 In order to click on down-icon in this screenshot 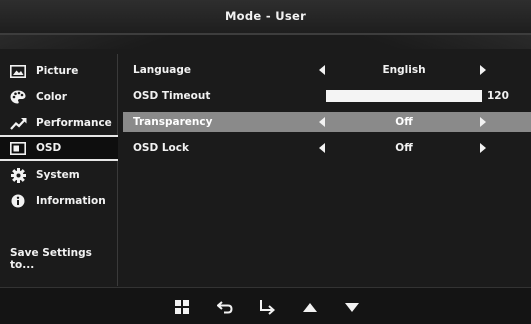, I will do `click(352, 307)`.